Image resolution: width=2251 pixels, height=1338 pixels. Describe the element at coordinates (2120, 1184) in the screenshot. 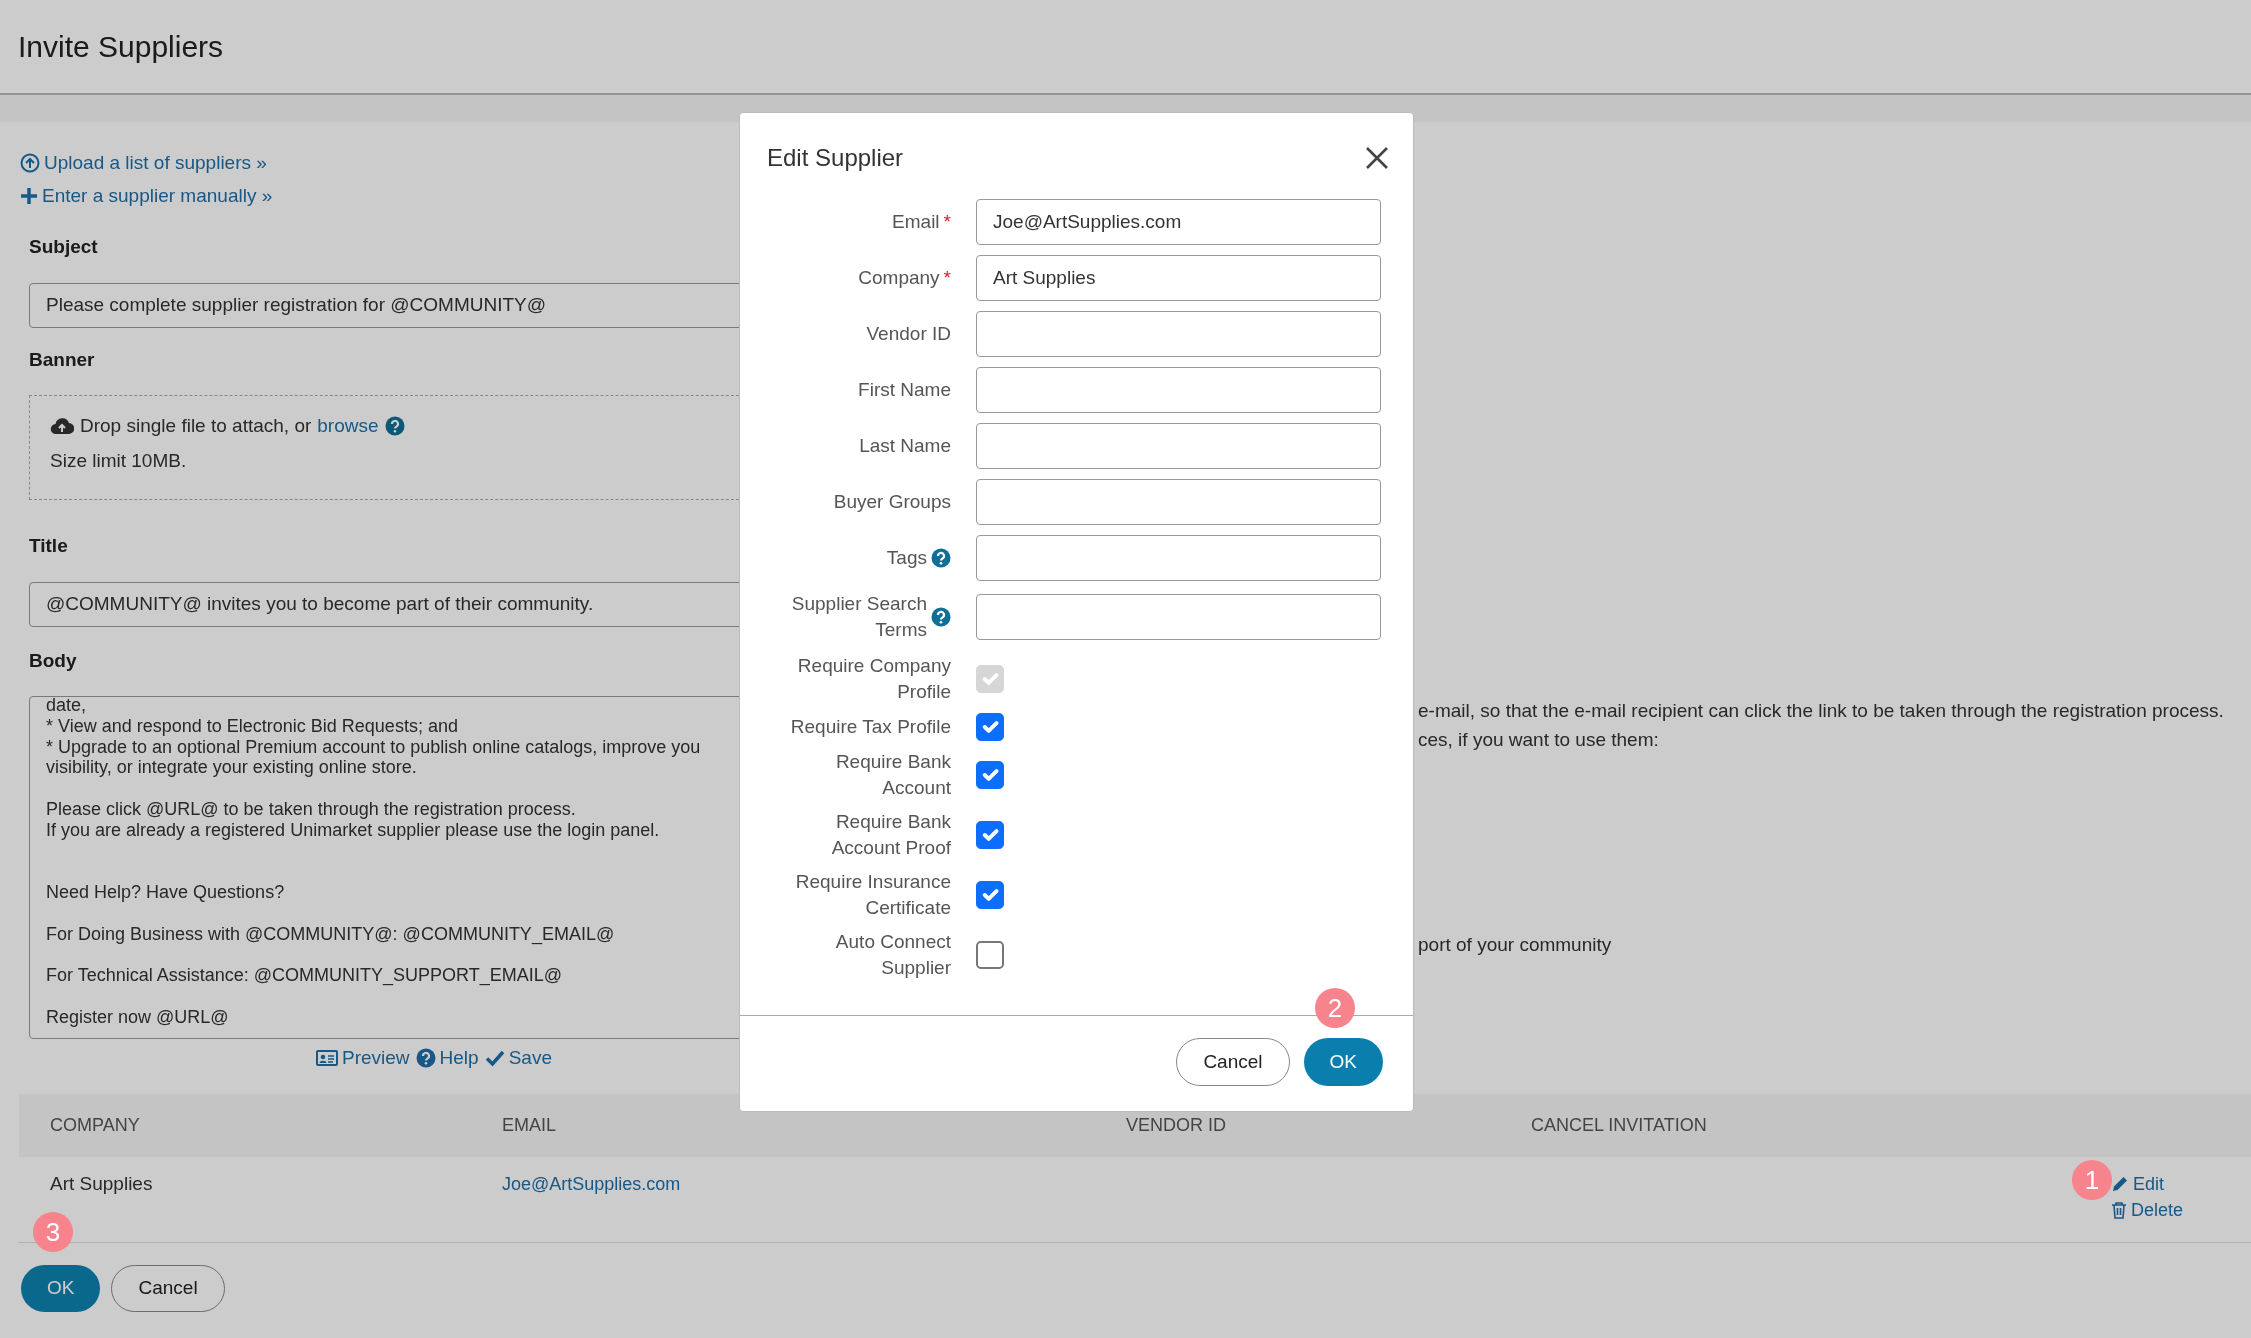

I see `pencil-icon` at that location.